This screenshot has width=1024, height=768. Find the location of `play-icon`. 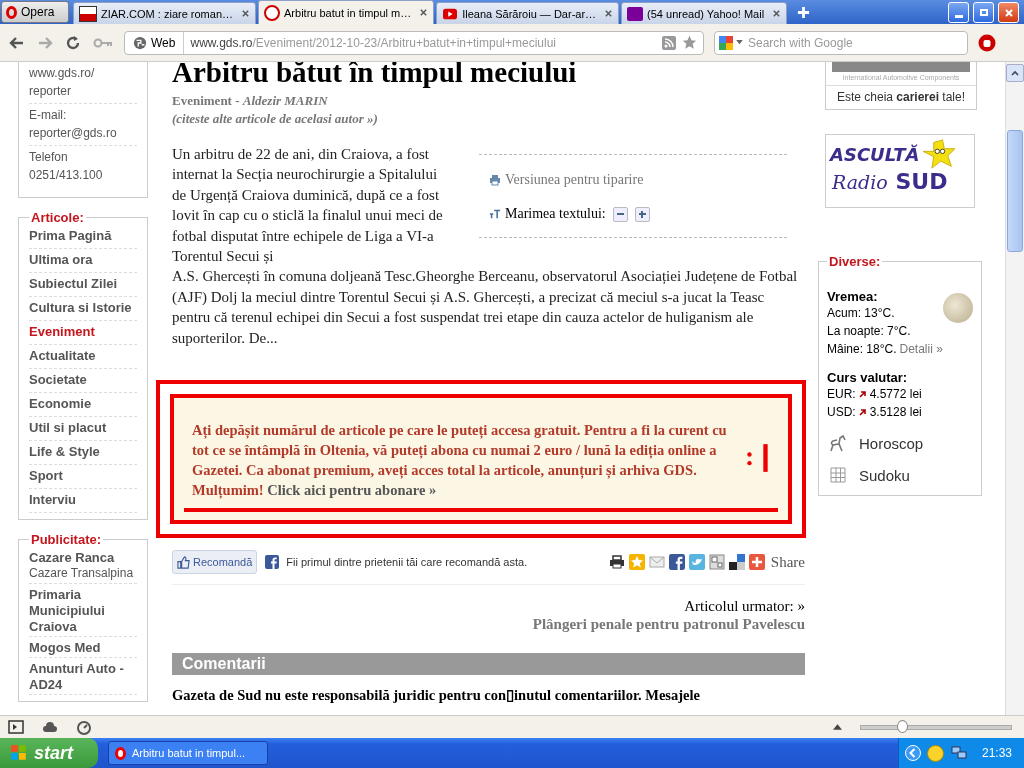

play-icon is located at coordinates (450, 13).